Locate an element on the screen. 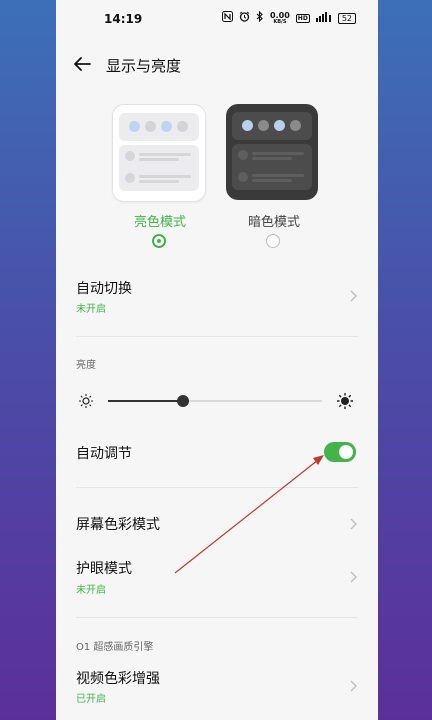  engine-section-label: O1 超感画质引擎 is located at coordinates (115, 647).